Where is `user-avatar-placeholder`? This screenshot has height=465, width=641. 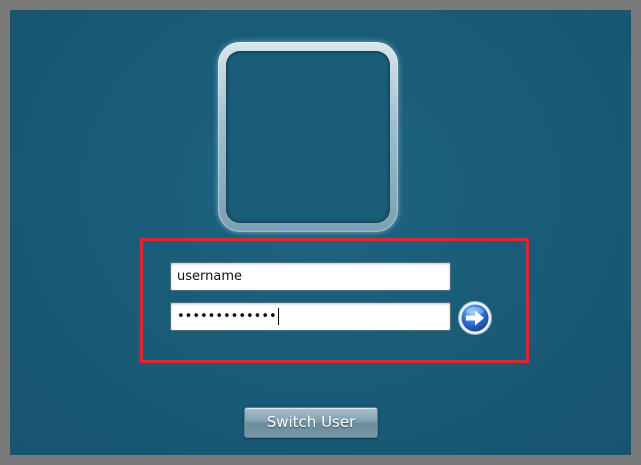
user-avatar-placeholder is located at coordinates (308, 137).